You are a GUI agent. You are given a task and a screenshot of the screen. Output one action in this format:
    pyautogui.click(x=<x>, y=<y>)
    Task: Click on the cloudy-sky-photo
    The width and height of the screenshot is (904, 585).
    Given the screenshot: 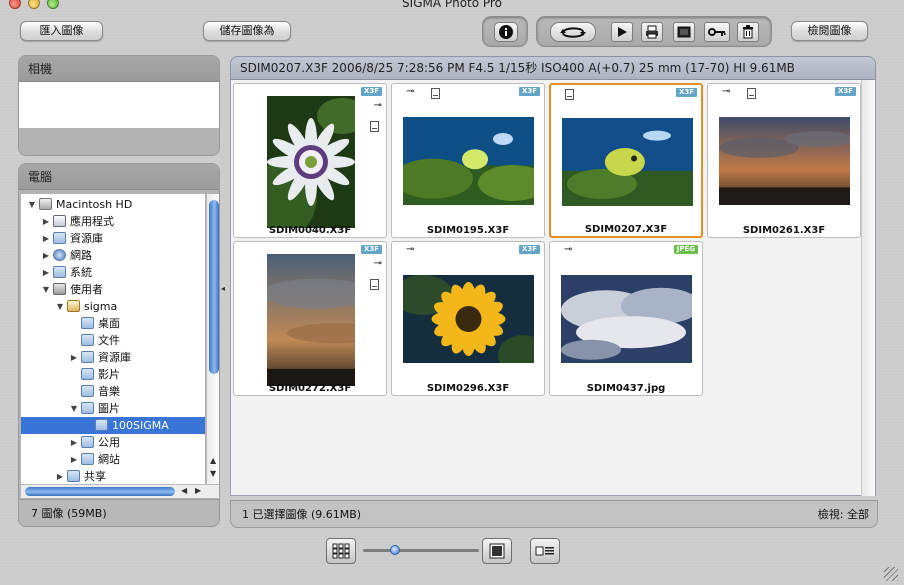 What is the action you would take?
    pyautogui.click(x=626, y=319)
    